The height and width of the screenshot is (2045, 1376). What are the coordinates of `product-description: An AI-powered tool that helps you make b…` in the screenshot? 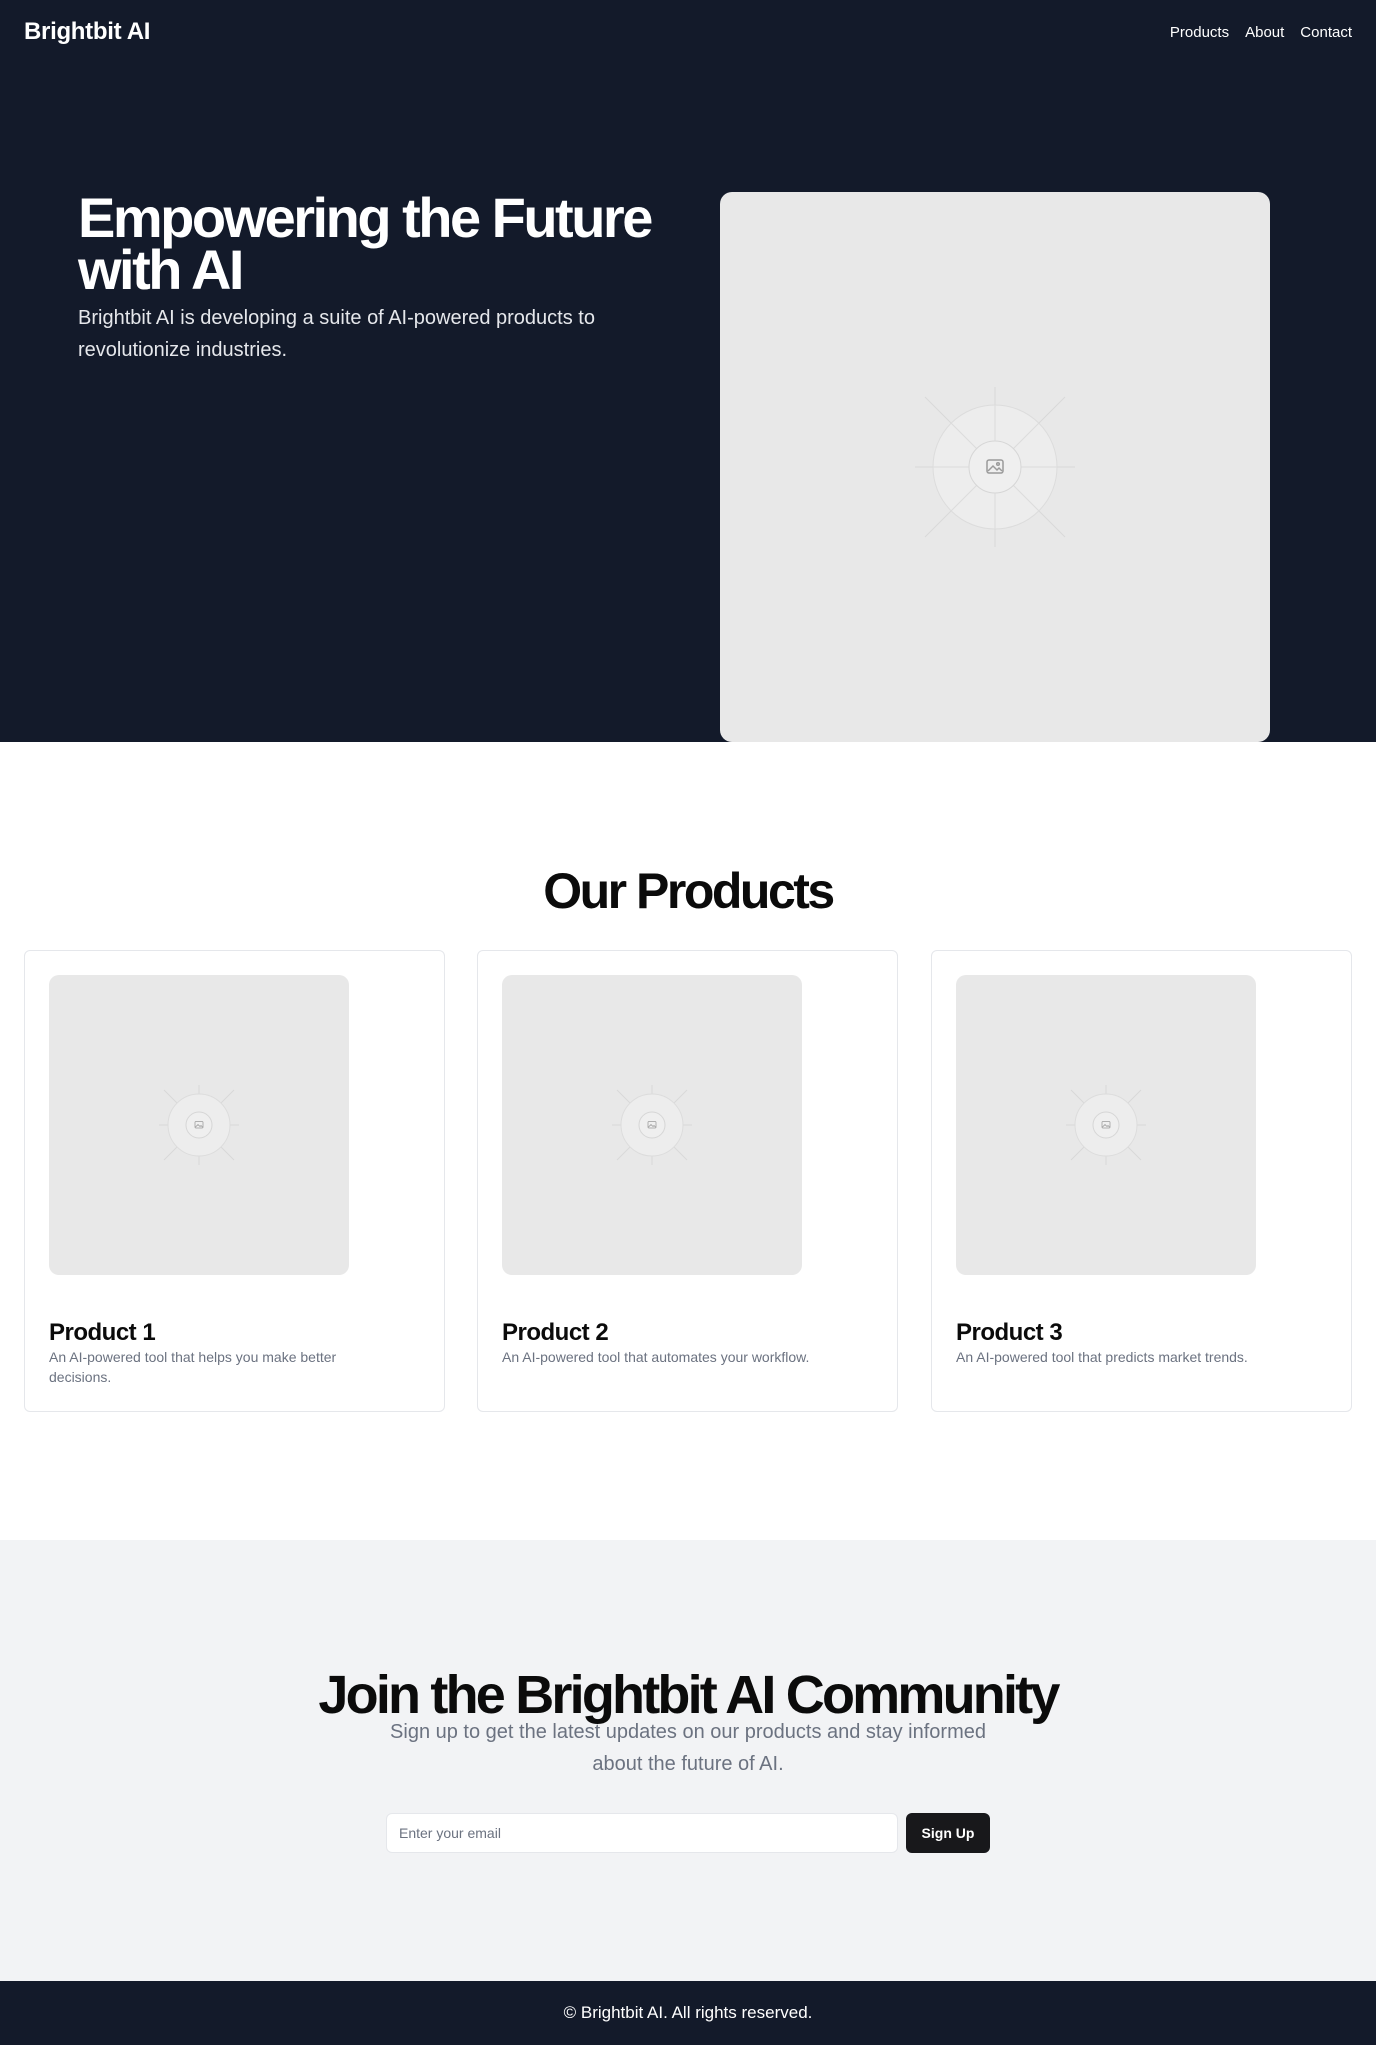 It's located at (193, 1367).